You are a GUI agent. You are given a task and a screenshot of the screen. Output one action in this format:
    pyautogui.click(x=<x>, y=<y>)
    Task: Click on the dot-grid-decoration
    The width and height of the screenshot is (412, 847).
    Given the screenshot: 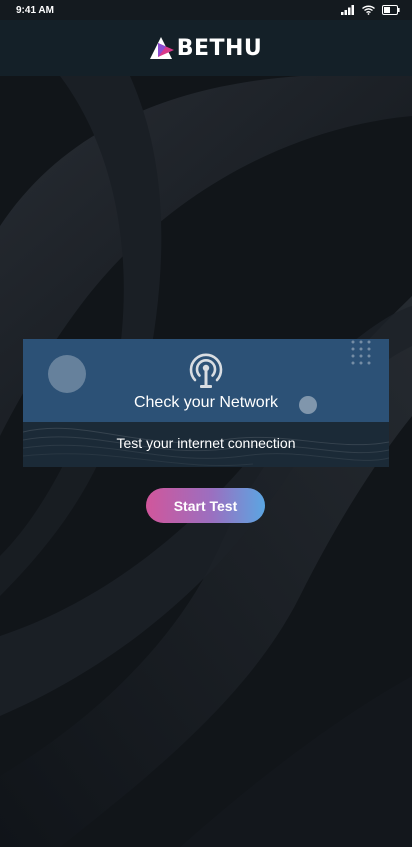 What is the action you would take?
    pyautogui.click(x=361, y=352)
    